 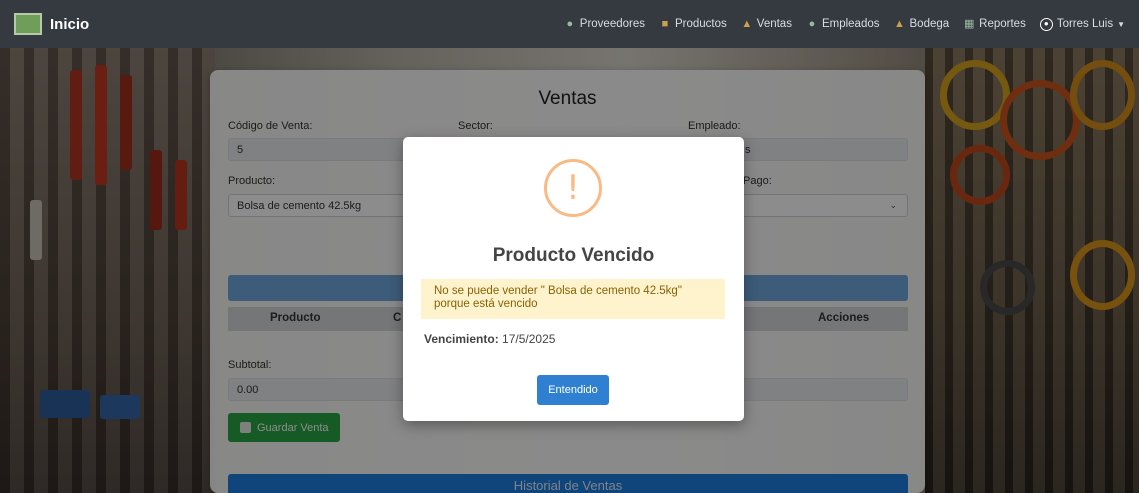 What do you see at coordinates (461, 339) in the screenshot?
I see `vencimiento-label: Vencimiento:` at bounding box center [461, 339].